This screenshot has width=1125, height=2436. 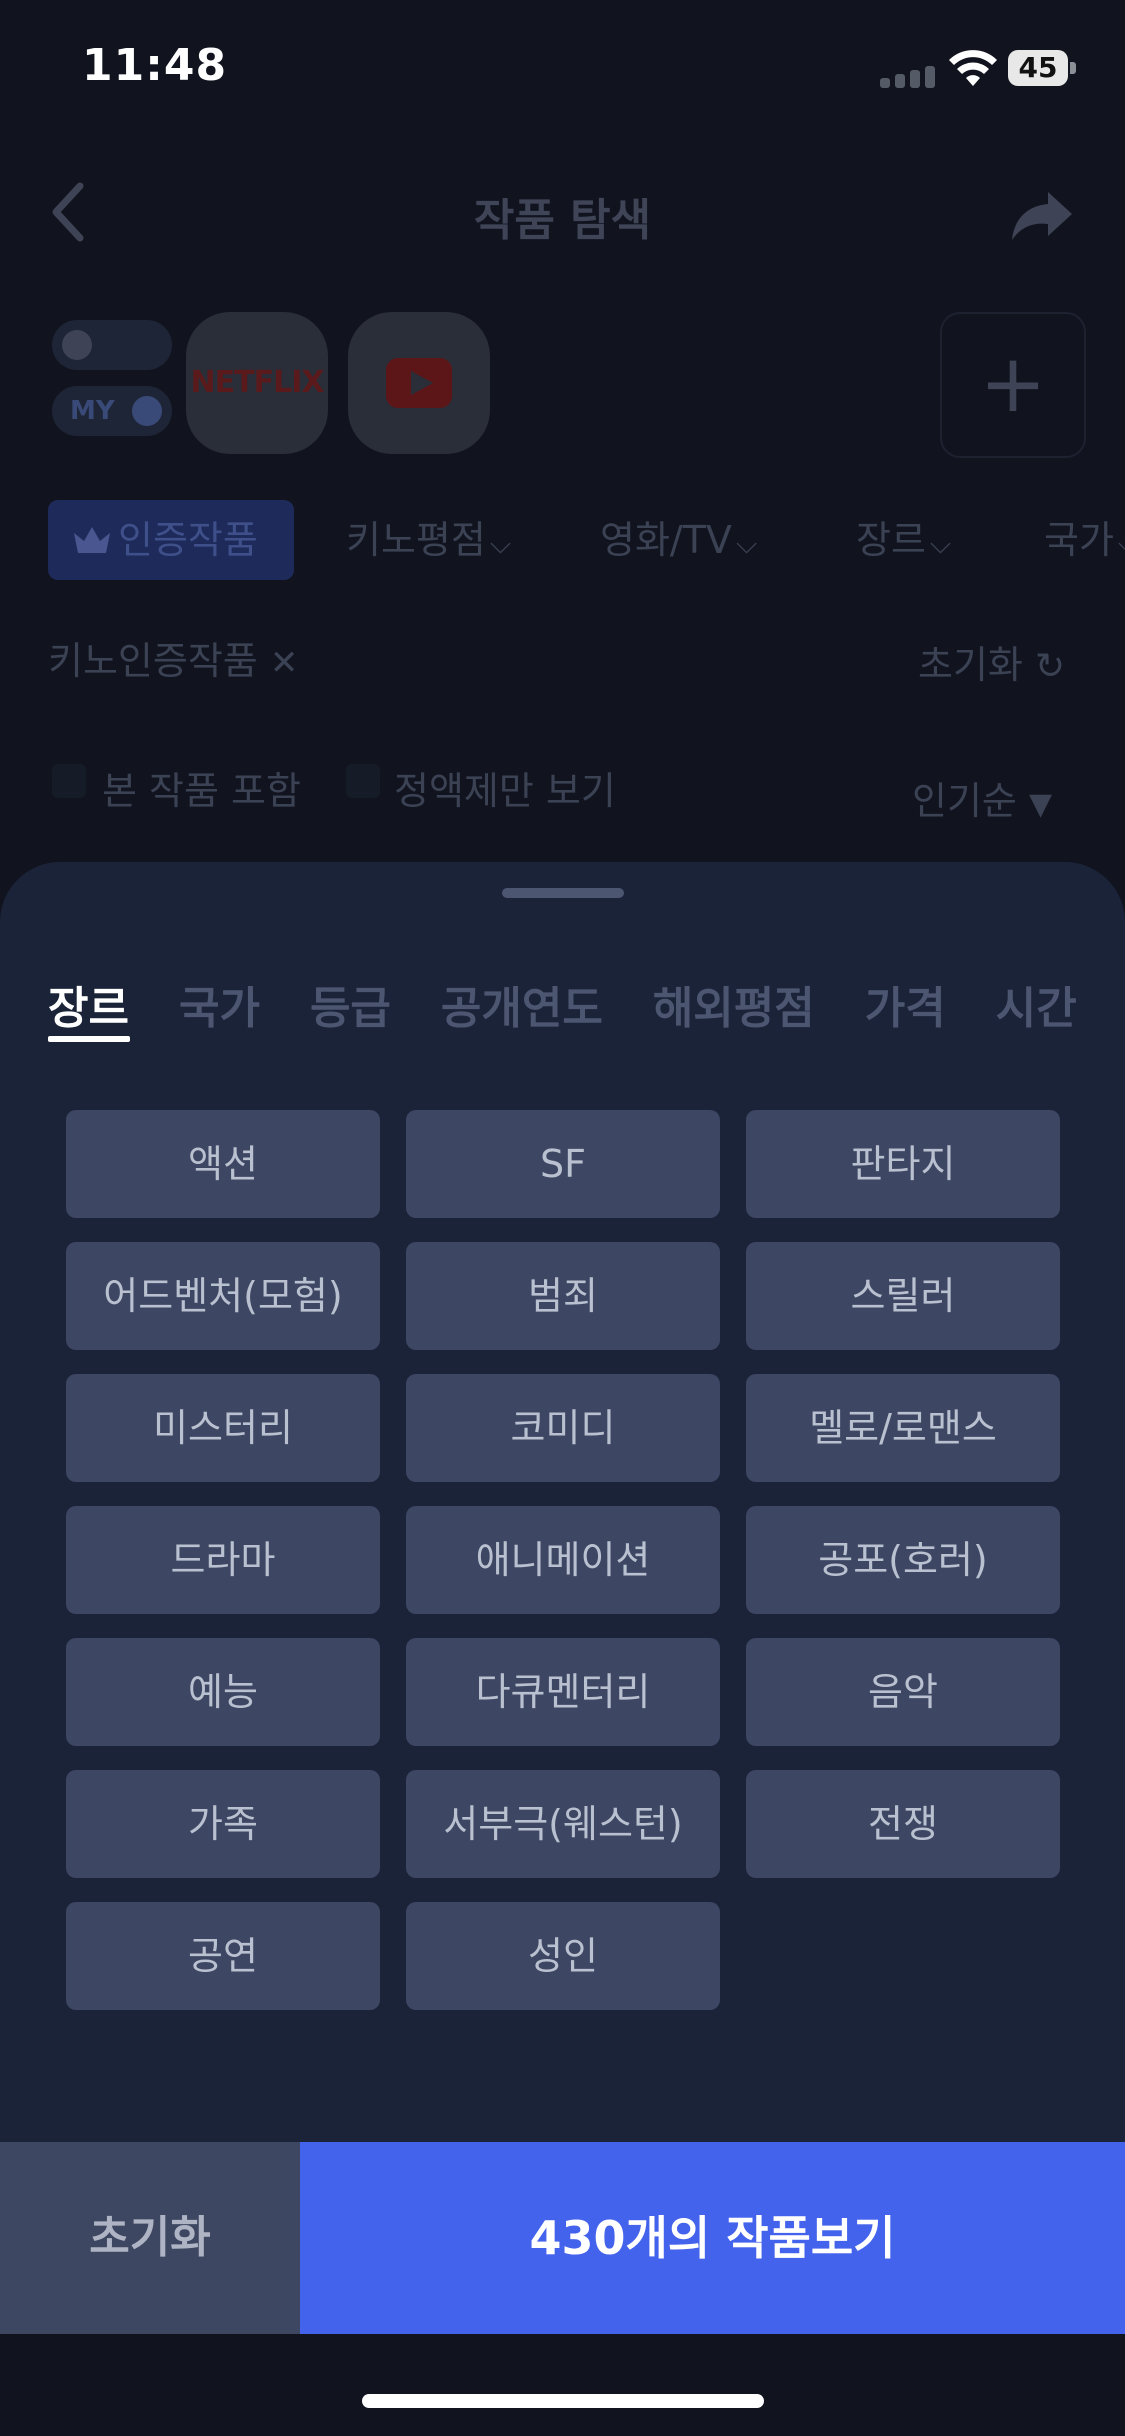 I want to click on page-title: 작품 탐색, so click(x=562, y=220).